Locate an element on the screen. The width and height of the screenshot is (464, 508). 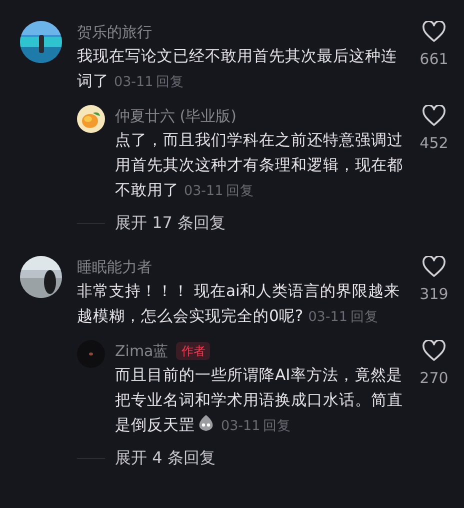
reply-text: 而且目前的一些所谓降AI率方法，竟然是把专业名词和学术用语换成口水话。简直是倒反天罡 03-11 回复 is located at coordinates (259, 400).